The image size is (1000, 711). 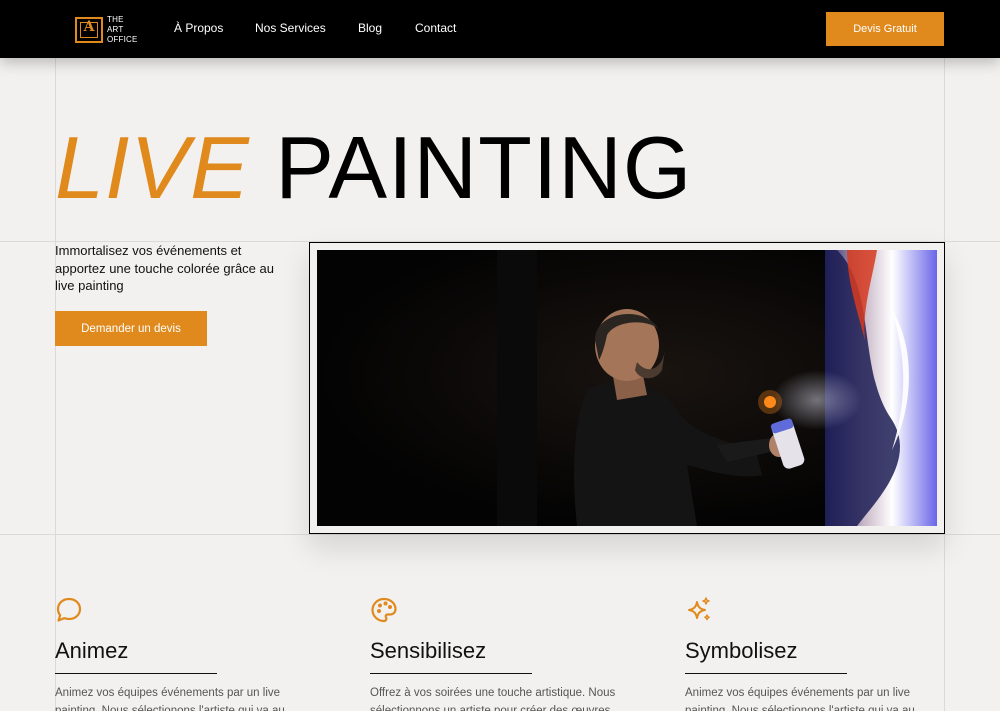 I want to click on logo-text: THE ART OFFICE, so click(x=122, y=30).